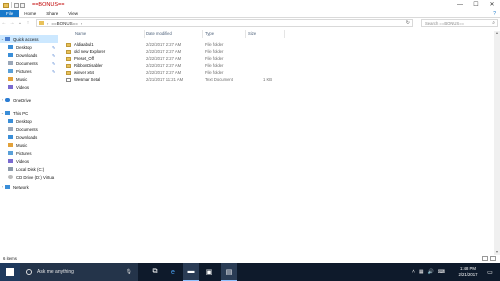 This screenshot has height=281, width=500. What do you see at coordinates (209, 34) in the screenshot?
I see `column-header-type: Type` at bounding box center [209, 34].